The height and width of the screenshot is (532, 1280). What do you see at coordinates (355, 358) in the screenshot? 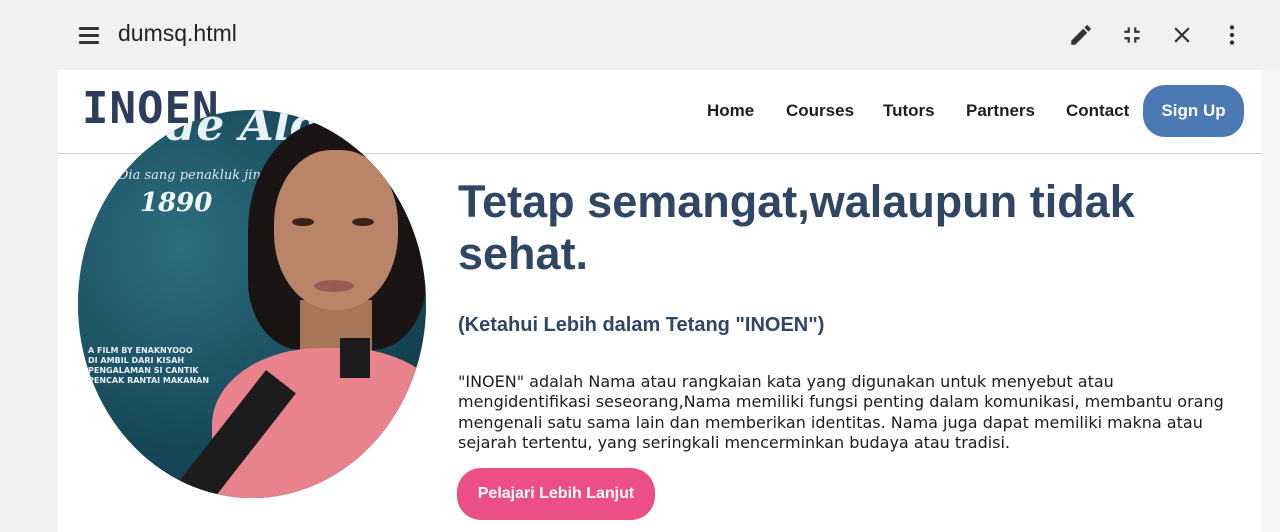
I see `bag-strap` at bounding box center [355, 358].